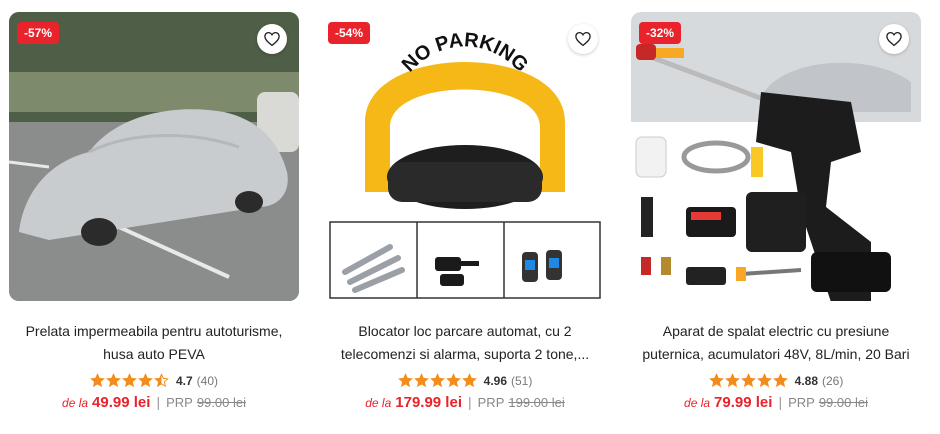  What do you see at coordinates (154, 331) in the screenshot?
I see `title-line: Prelata impermeabila pentru autoturisme,` at bounding box center [154, 331].